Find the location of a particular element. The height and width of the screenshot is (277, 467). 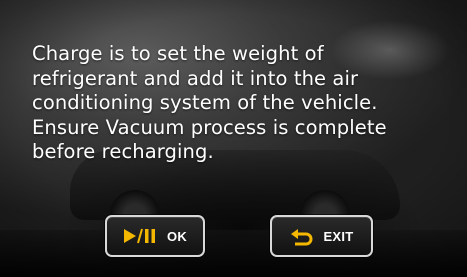

message-line: conditioning system of the vehicle. is located at coordinates (205, 102).